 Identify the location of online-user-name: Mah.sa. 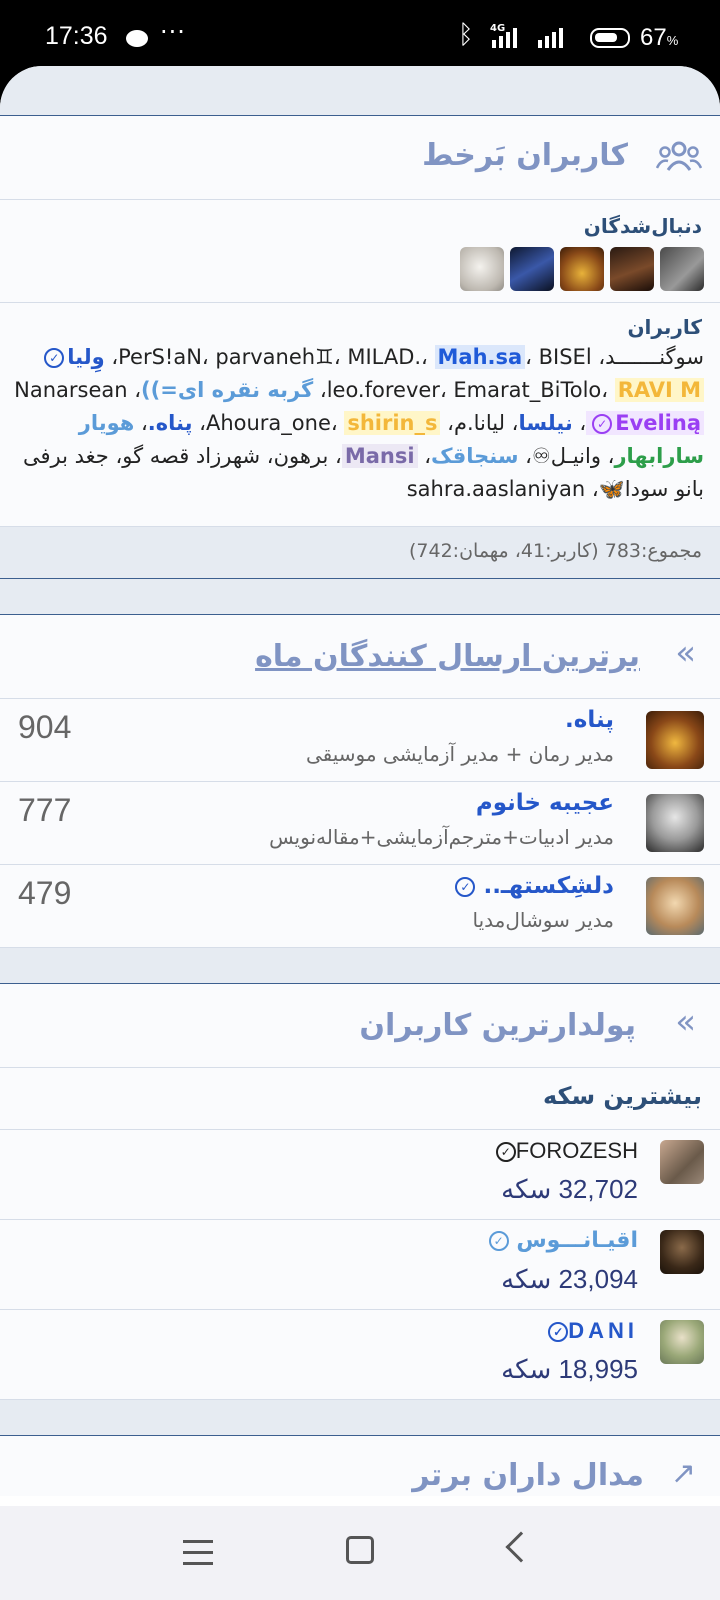
(480, 357).